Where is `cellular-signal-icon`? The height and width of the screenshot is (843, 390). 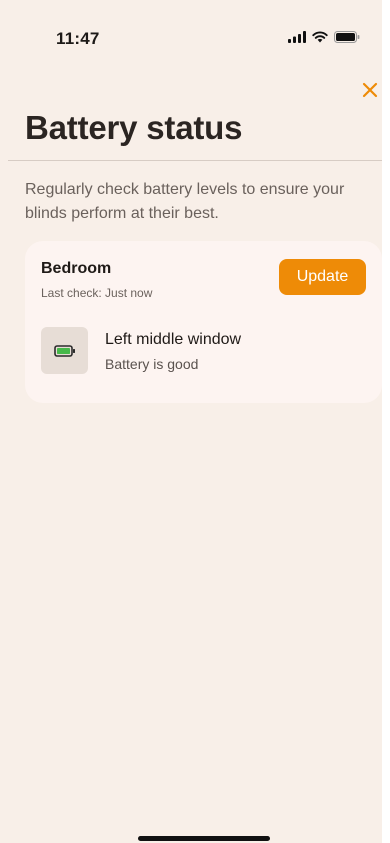
cellular-signal-icon is located at coordinates (297, 37).